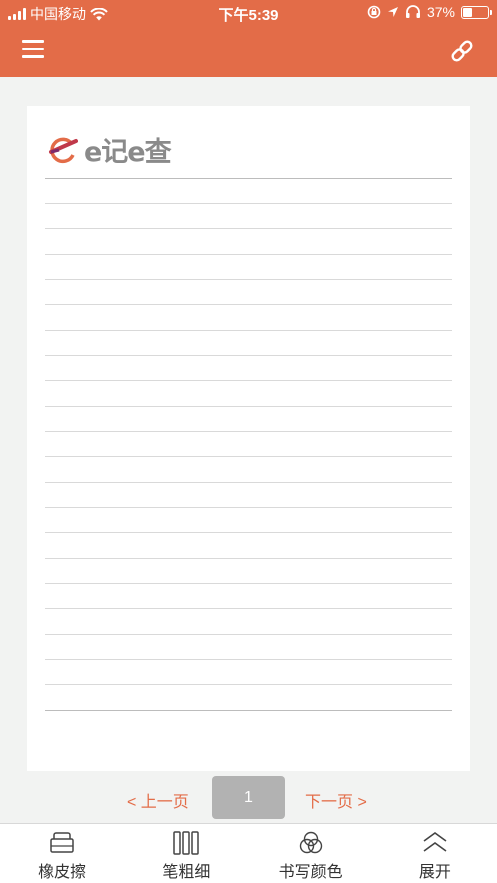 This screenshot has height=883, width=497. I want to click on link-icon, so click(462, 51).